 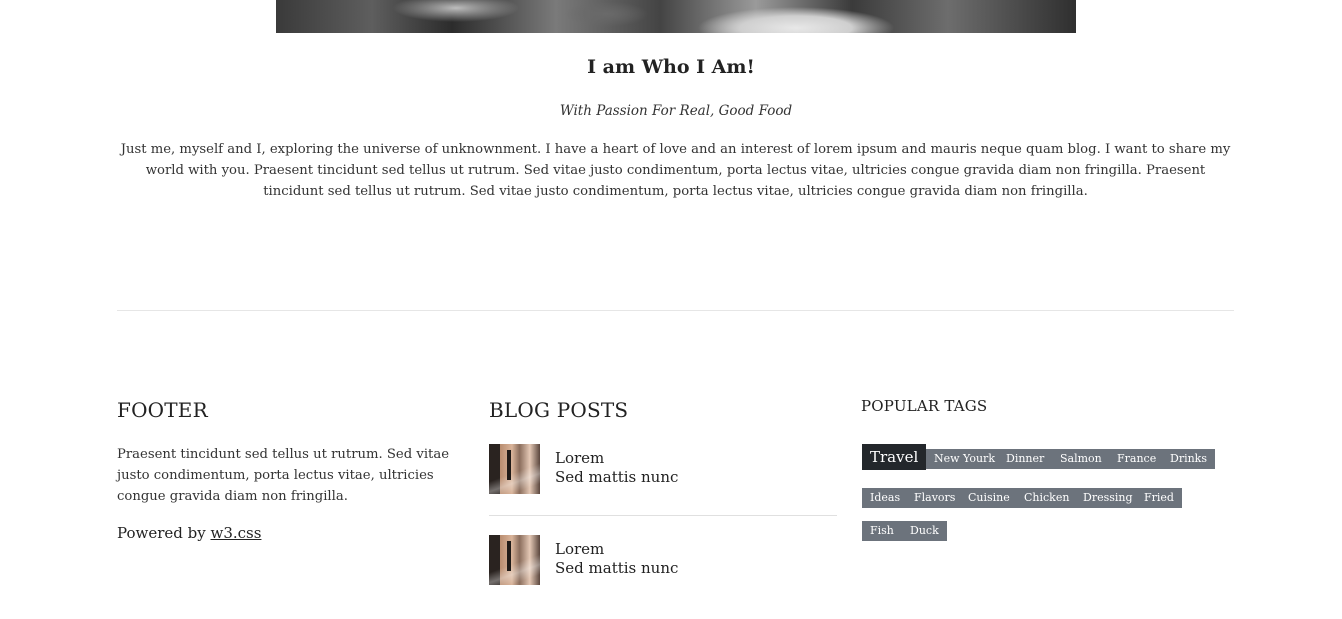 I want to click on tag-flavors: Flavors, so click(x=935, y=498).